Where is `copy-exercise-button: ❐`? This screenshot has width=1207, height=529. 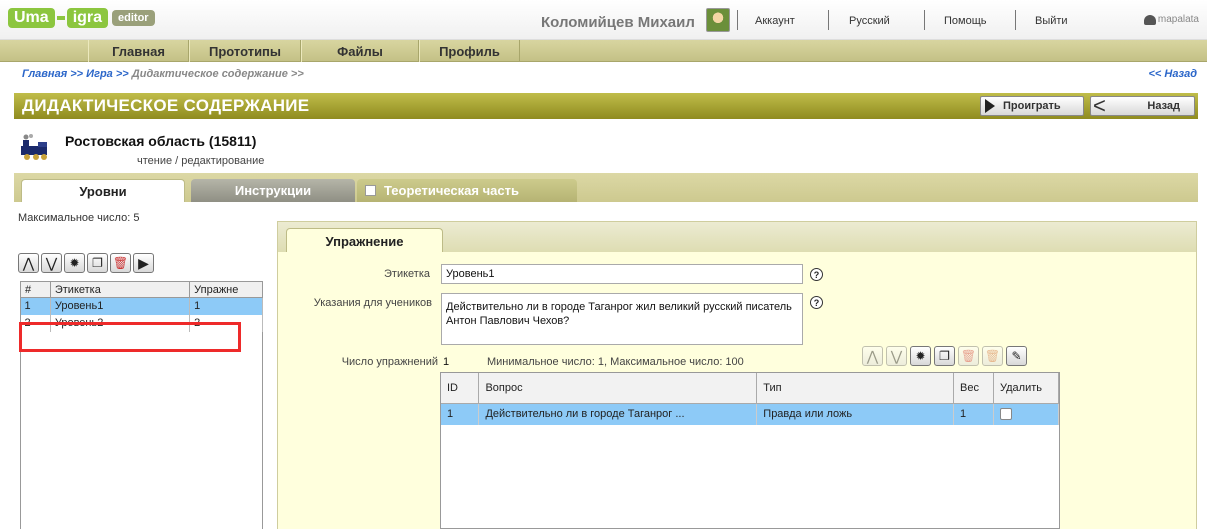 copy-exercise-button: ❐ is located at coordinates (944, 356).